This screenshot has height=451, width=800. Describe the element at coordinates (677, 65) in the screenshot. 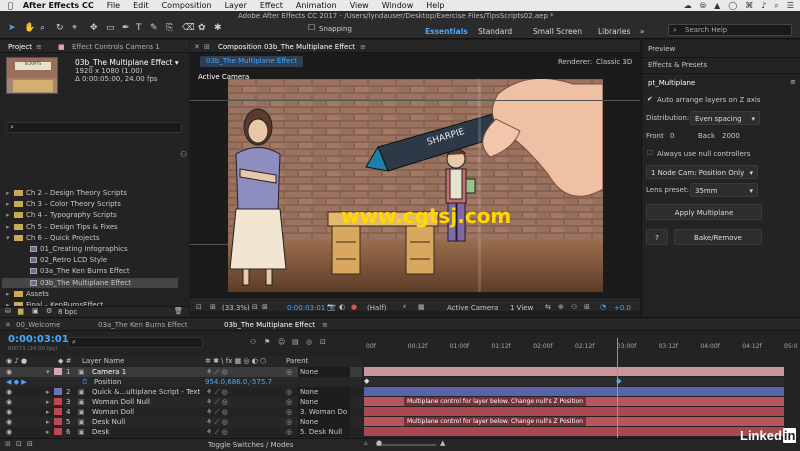

I see `effects-presets-title: Effects & Presets` at that location.